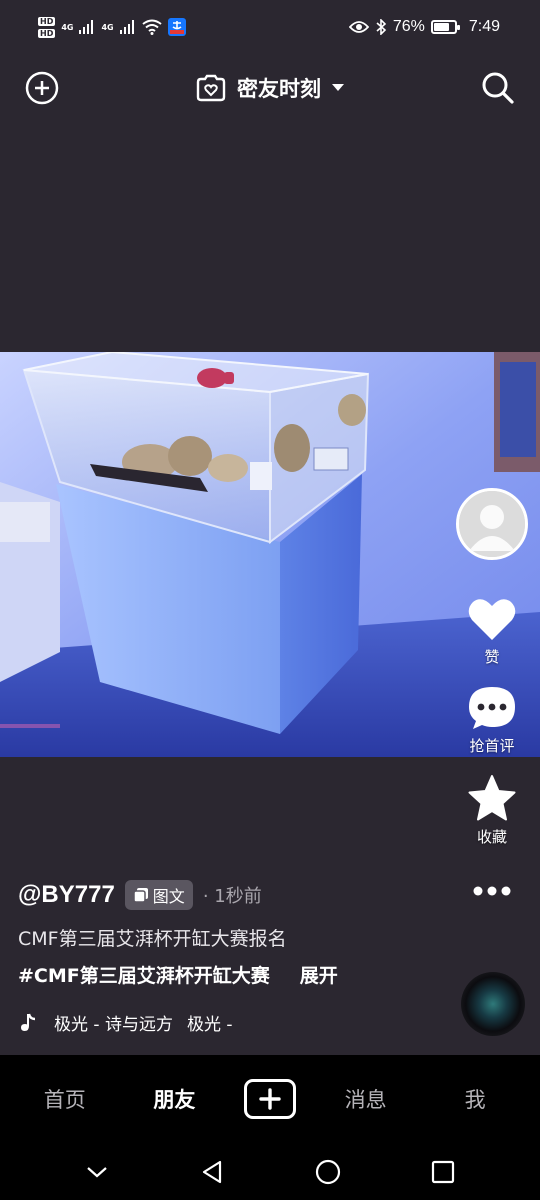 This screenshot has height=1200, width=540. Describe the element at coordinates (491, 837) in the screenshot. I see `favorite-label: 收藏` at that location.